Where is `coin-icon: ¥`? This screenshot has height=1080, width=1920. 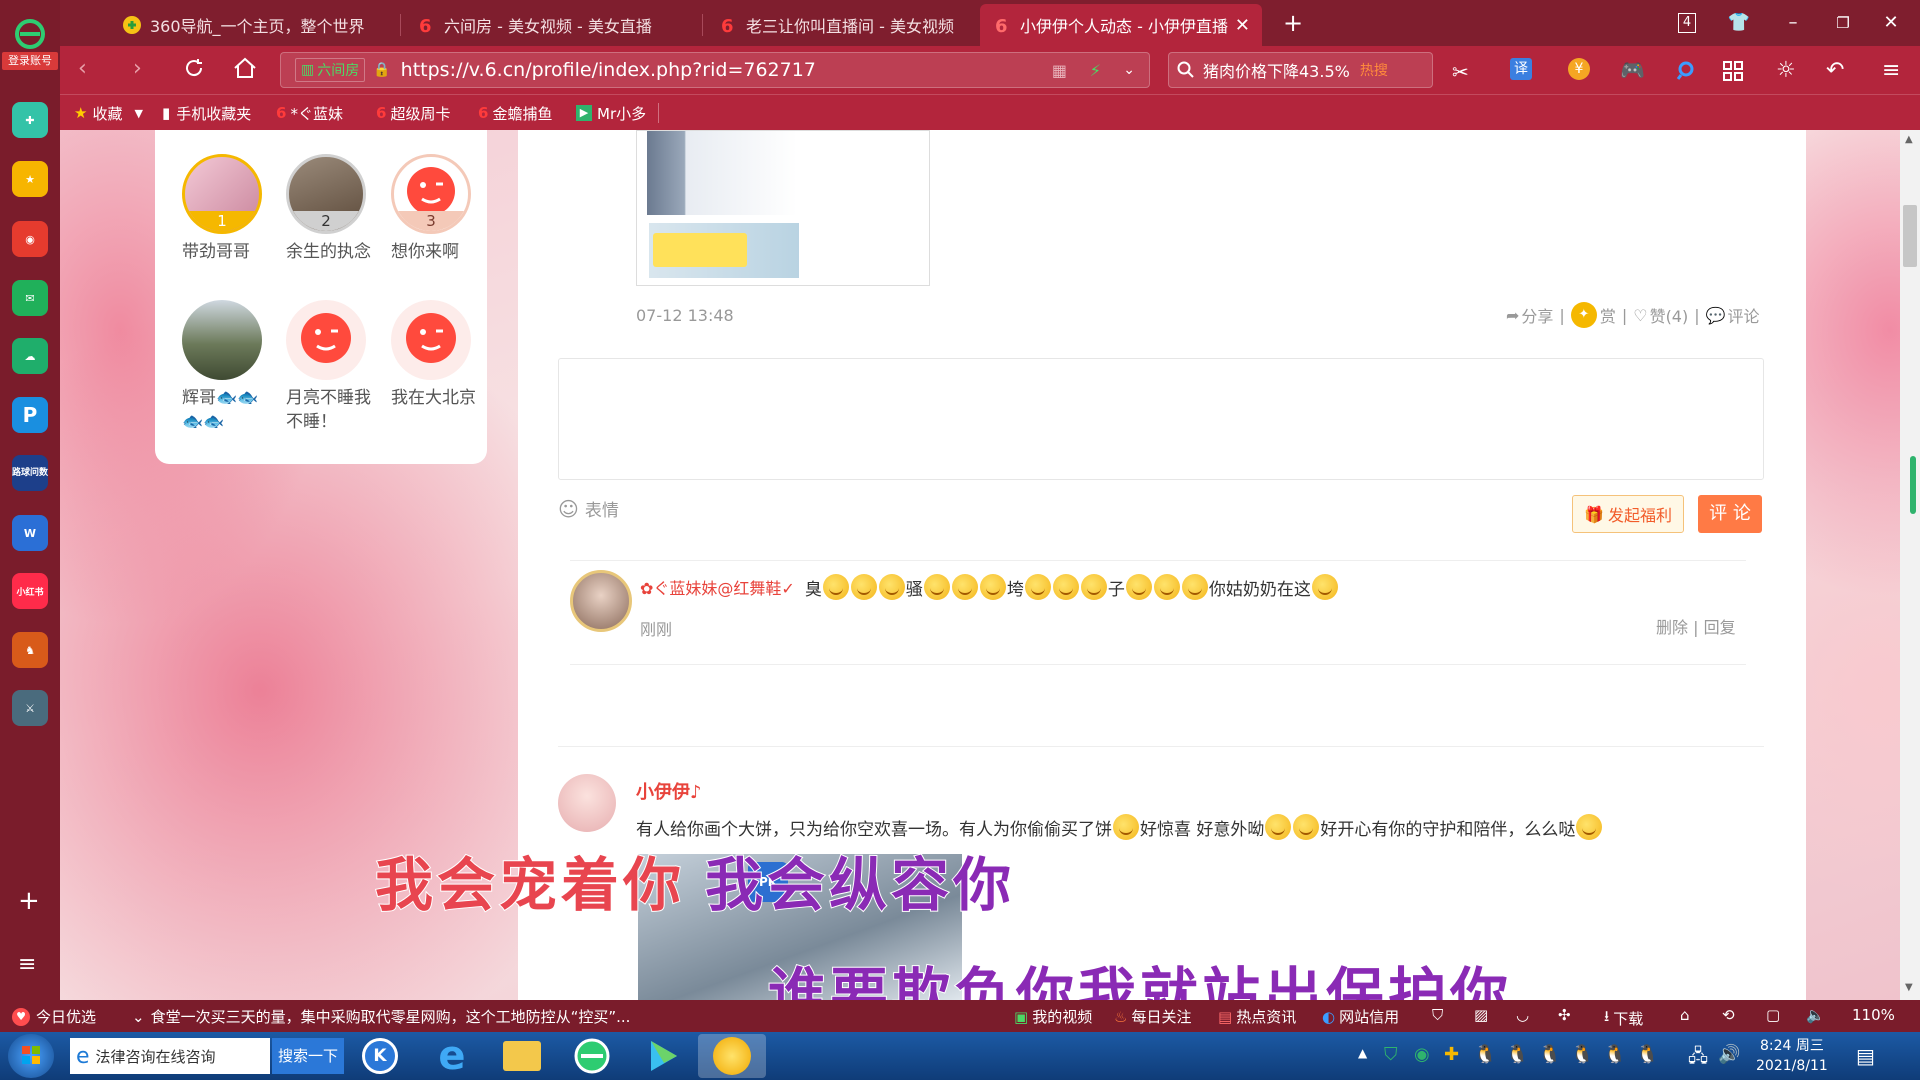
coin-icon: ¥ is located at coordinates (1579, 69).